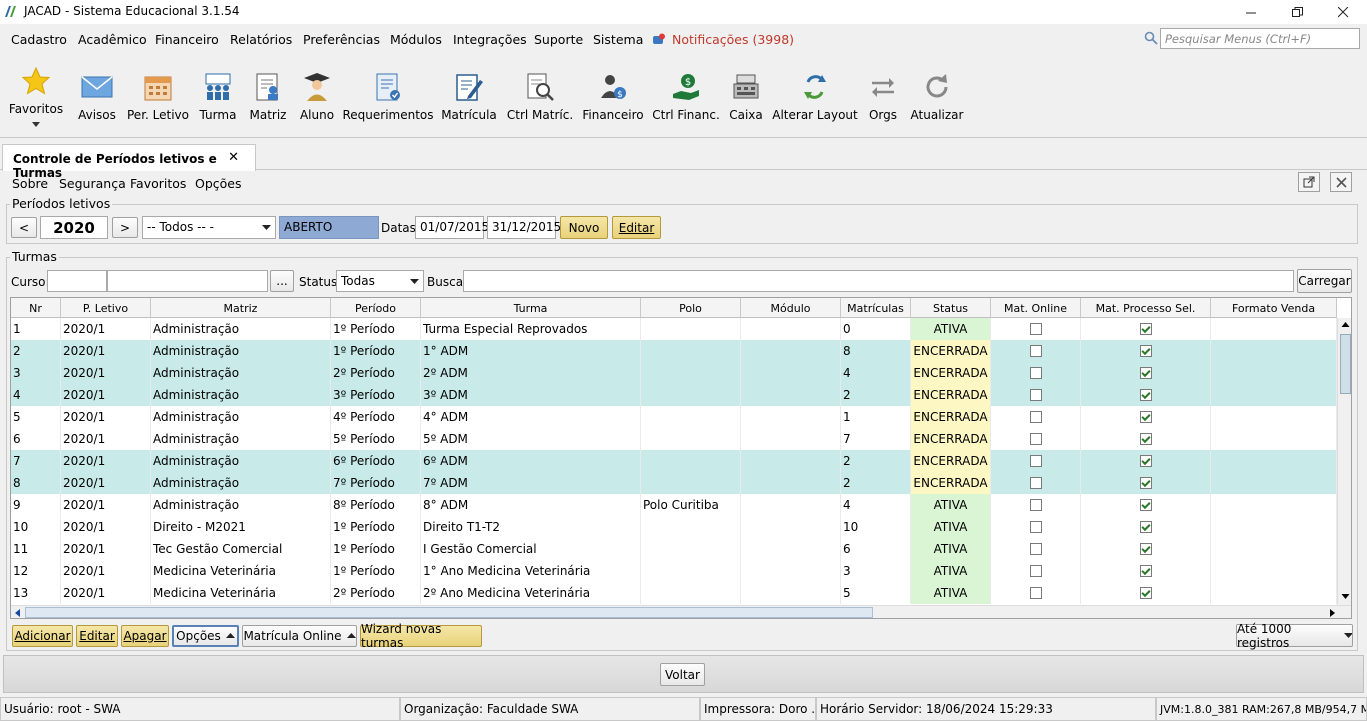 The height and width of the screenshot is (721, 1367). Describe the element at coordinates (74, 227) in the screenshot. I see `year-field: 2020` at that location.